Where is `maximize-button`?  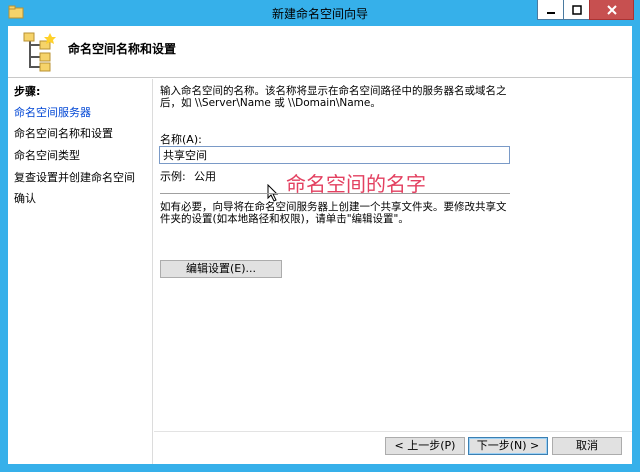 maximize-button is located at coordinates (576, 10).